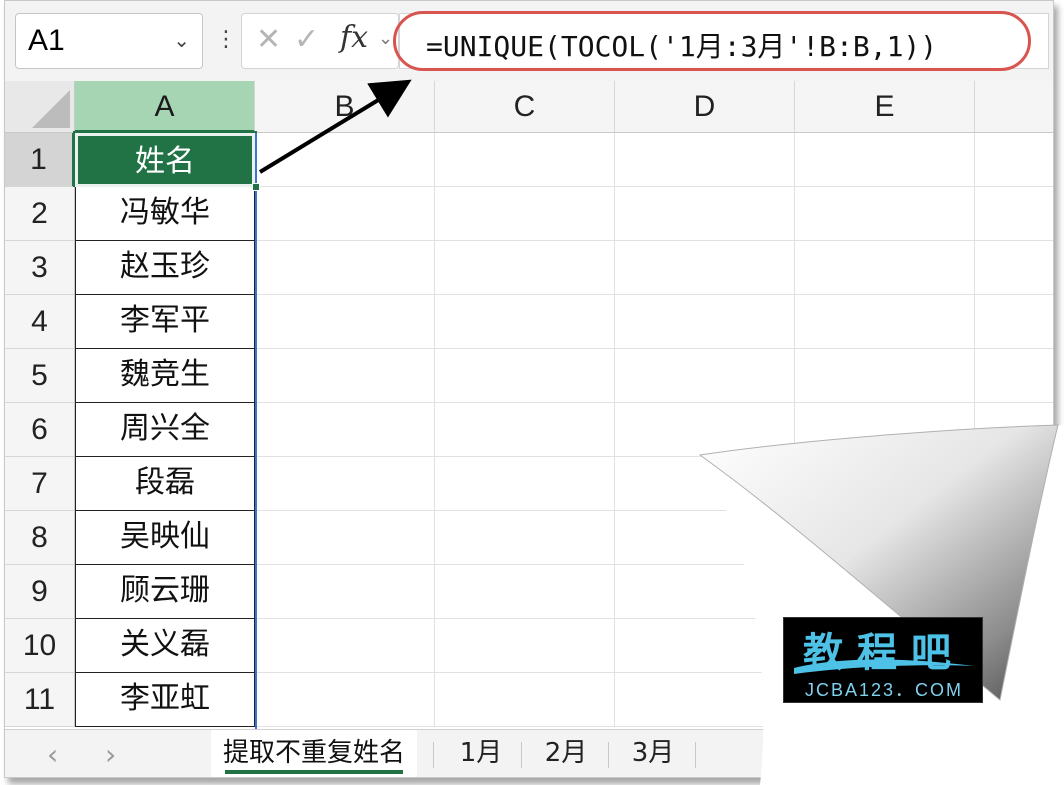  What do you see at coordinates (109, 41) in the screenshot?
I see `name-box: A1 ⌄` at bounding box center [109, 41].